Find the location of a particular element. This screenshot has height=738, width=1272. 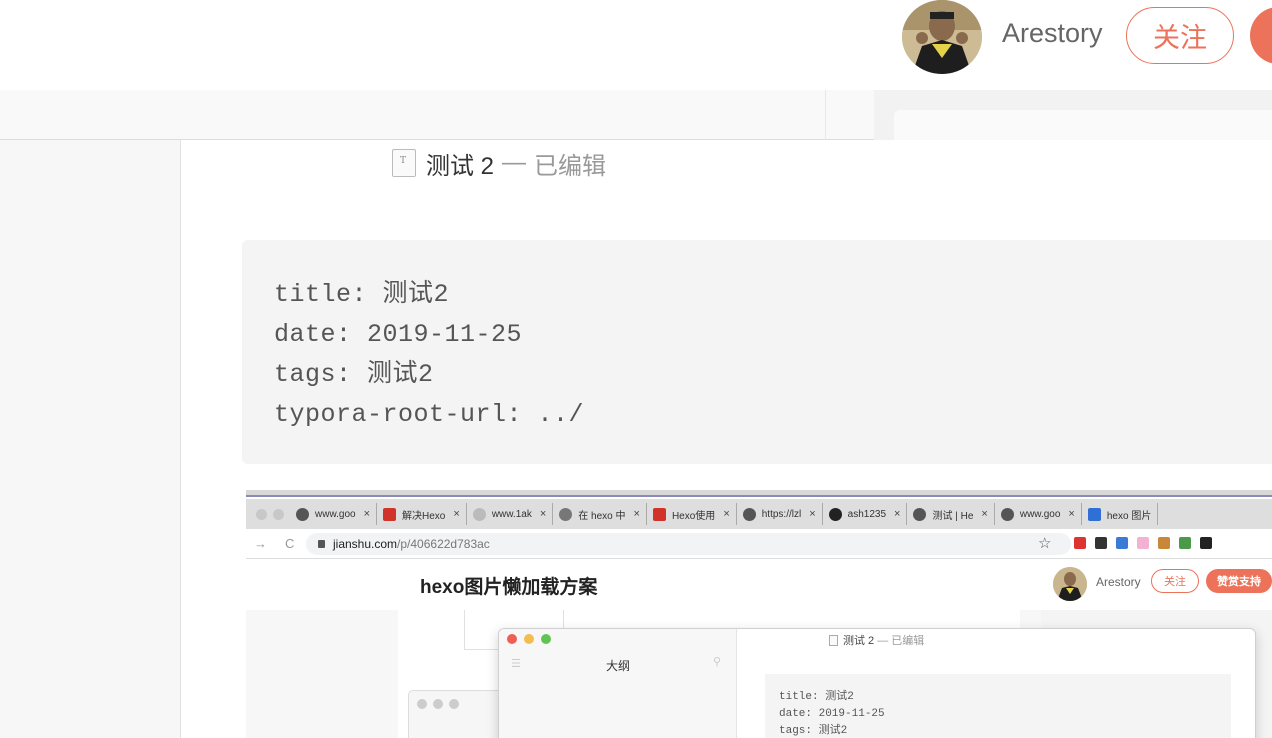

tab-label: 在 hexo 中 is located at coordinates (602, 516).